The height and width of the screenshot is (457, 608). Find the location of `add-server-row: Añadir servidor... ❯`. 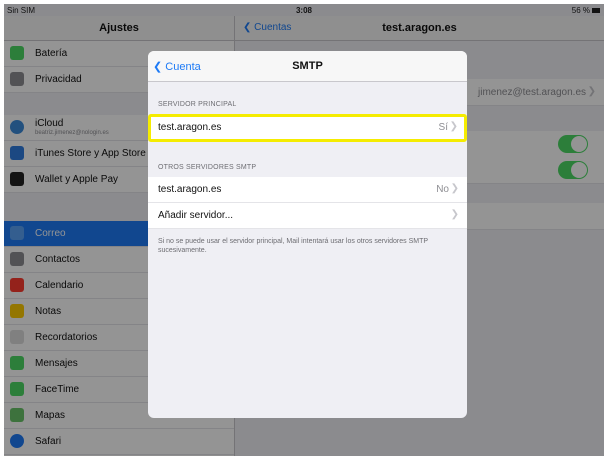

add-server-row: Añadir servidor... ❯ is located at coordinates (307, 216).